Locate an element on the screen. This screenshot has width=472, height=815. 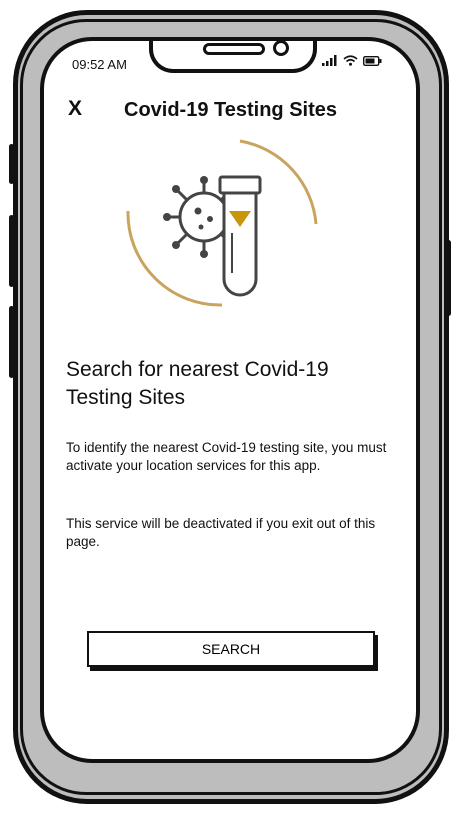
close-button: X is located at coordinates (75, 109).